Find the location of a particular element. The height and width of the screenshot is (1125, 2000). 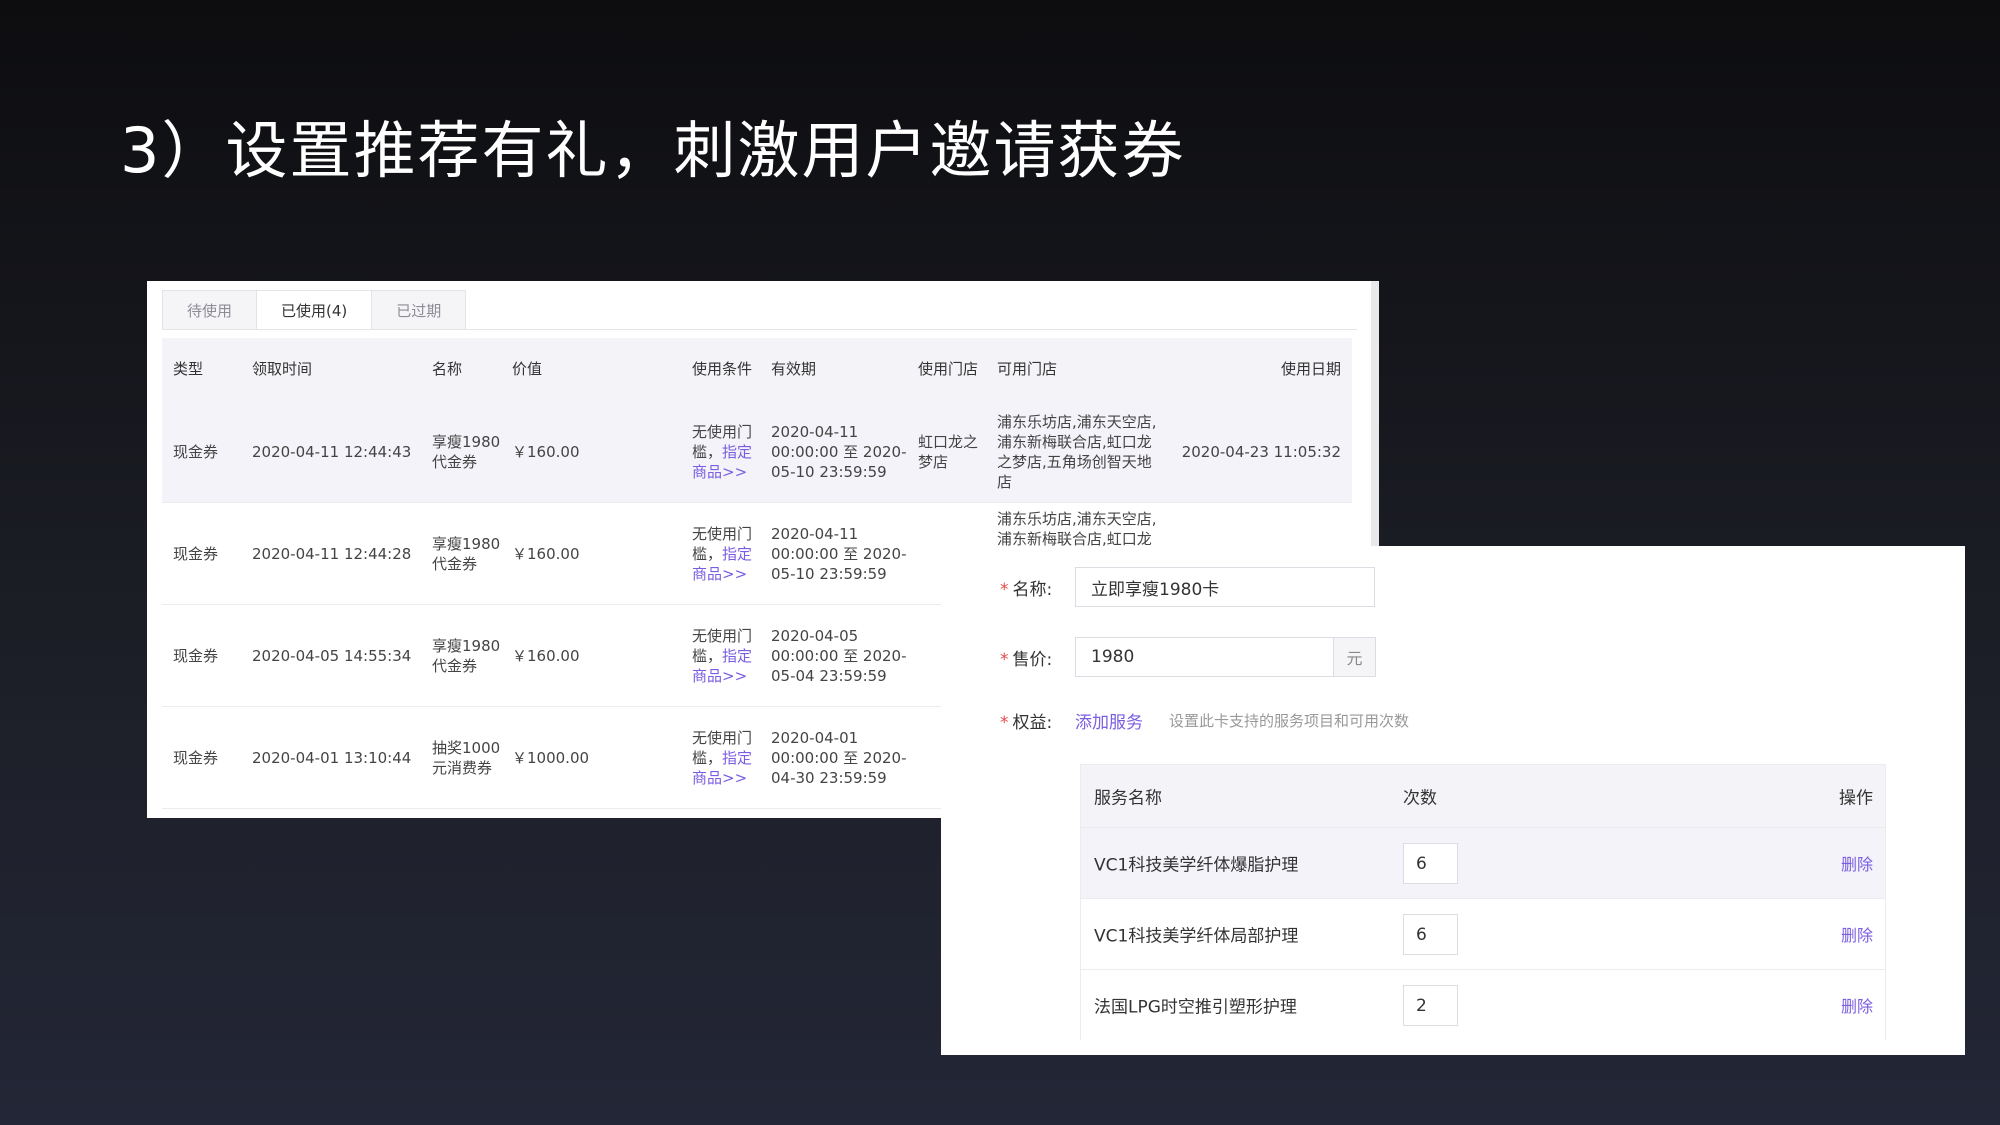

store-line: 虹口龙之 is located at coordinates (948, 441).